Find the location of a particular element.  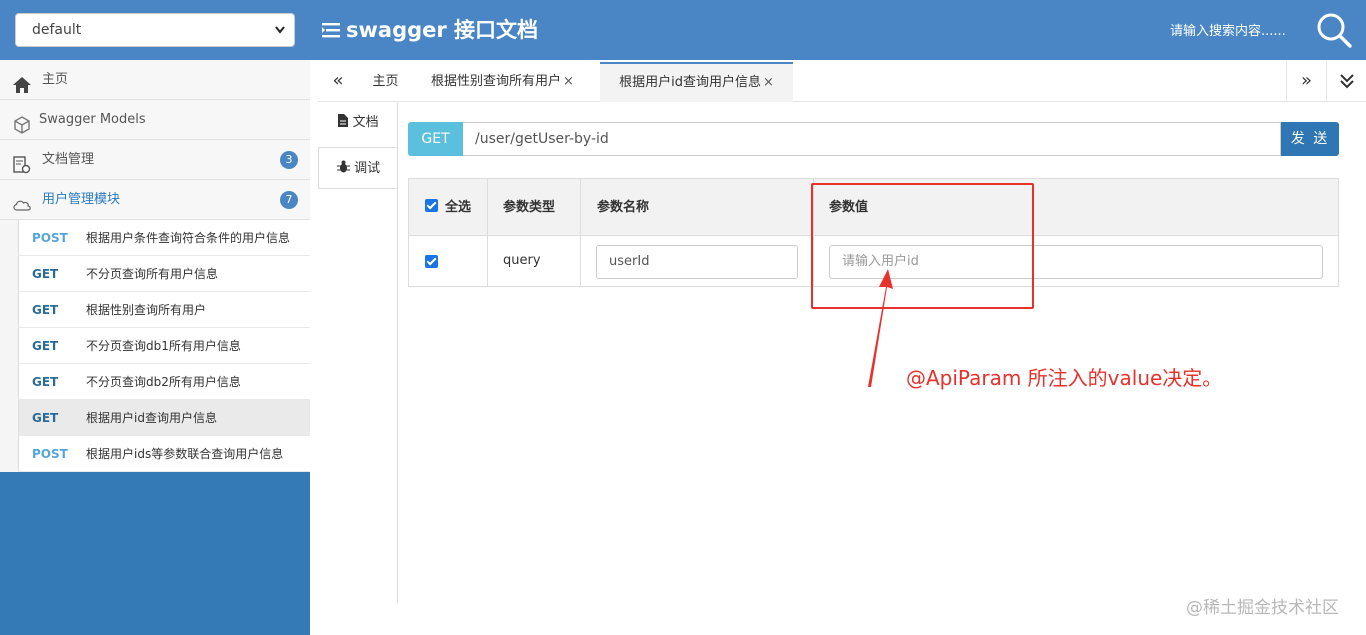

cube-icon is located at coordinates (22, 122).